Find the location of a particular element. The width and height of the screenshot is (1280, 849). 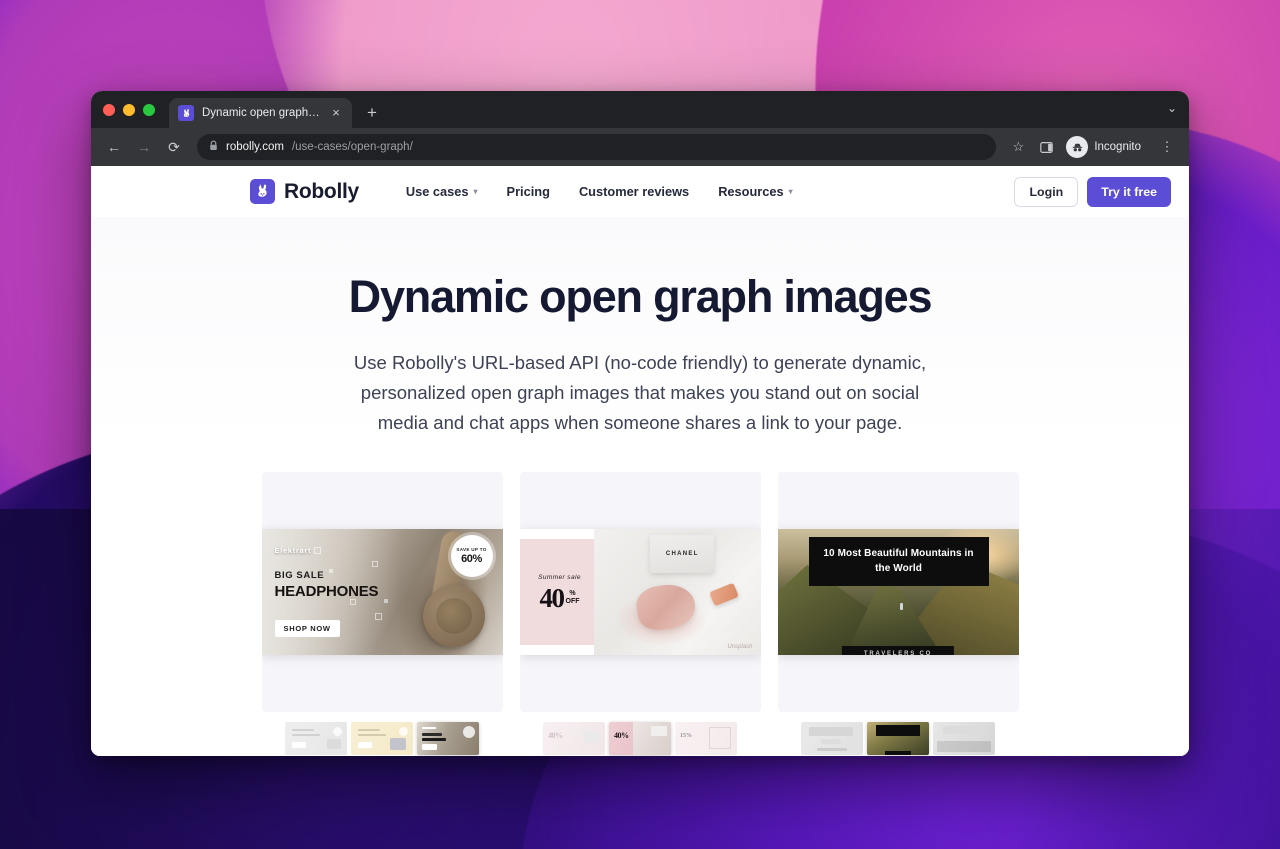

url-path: /use-cases/open-graph/ is located at coordinates (352, 147).